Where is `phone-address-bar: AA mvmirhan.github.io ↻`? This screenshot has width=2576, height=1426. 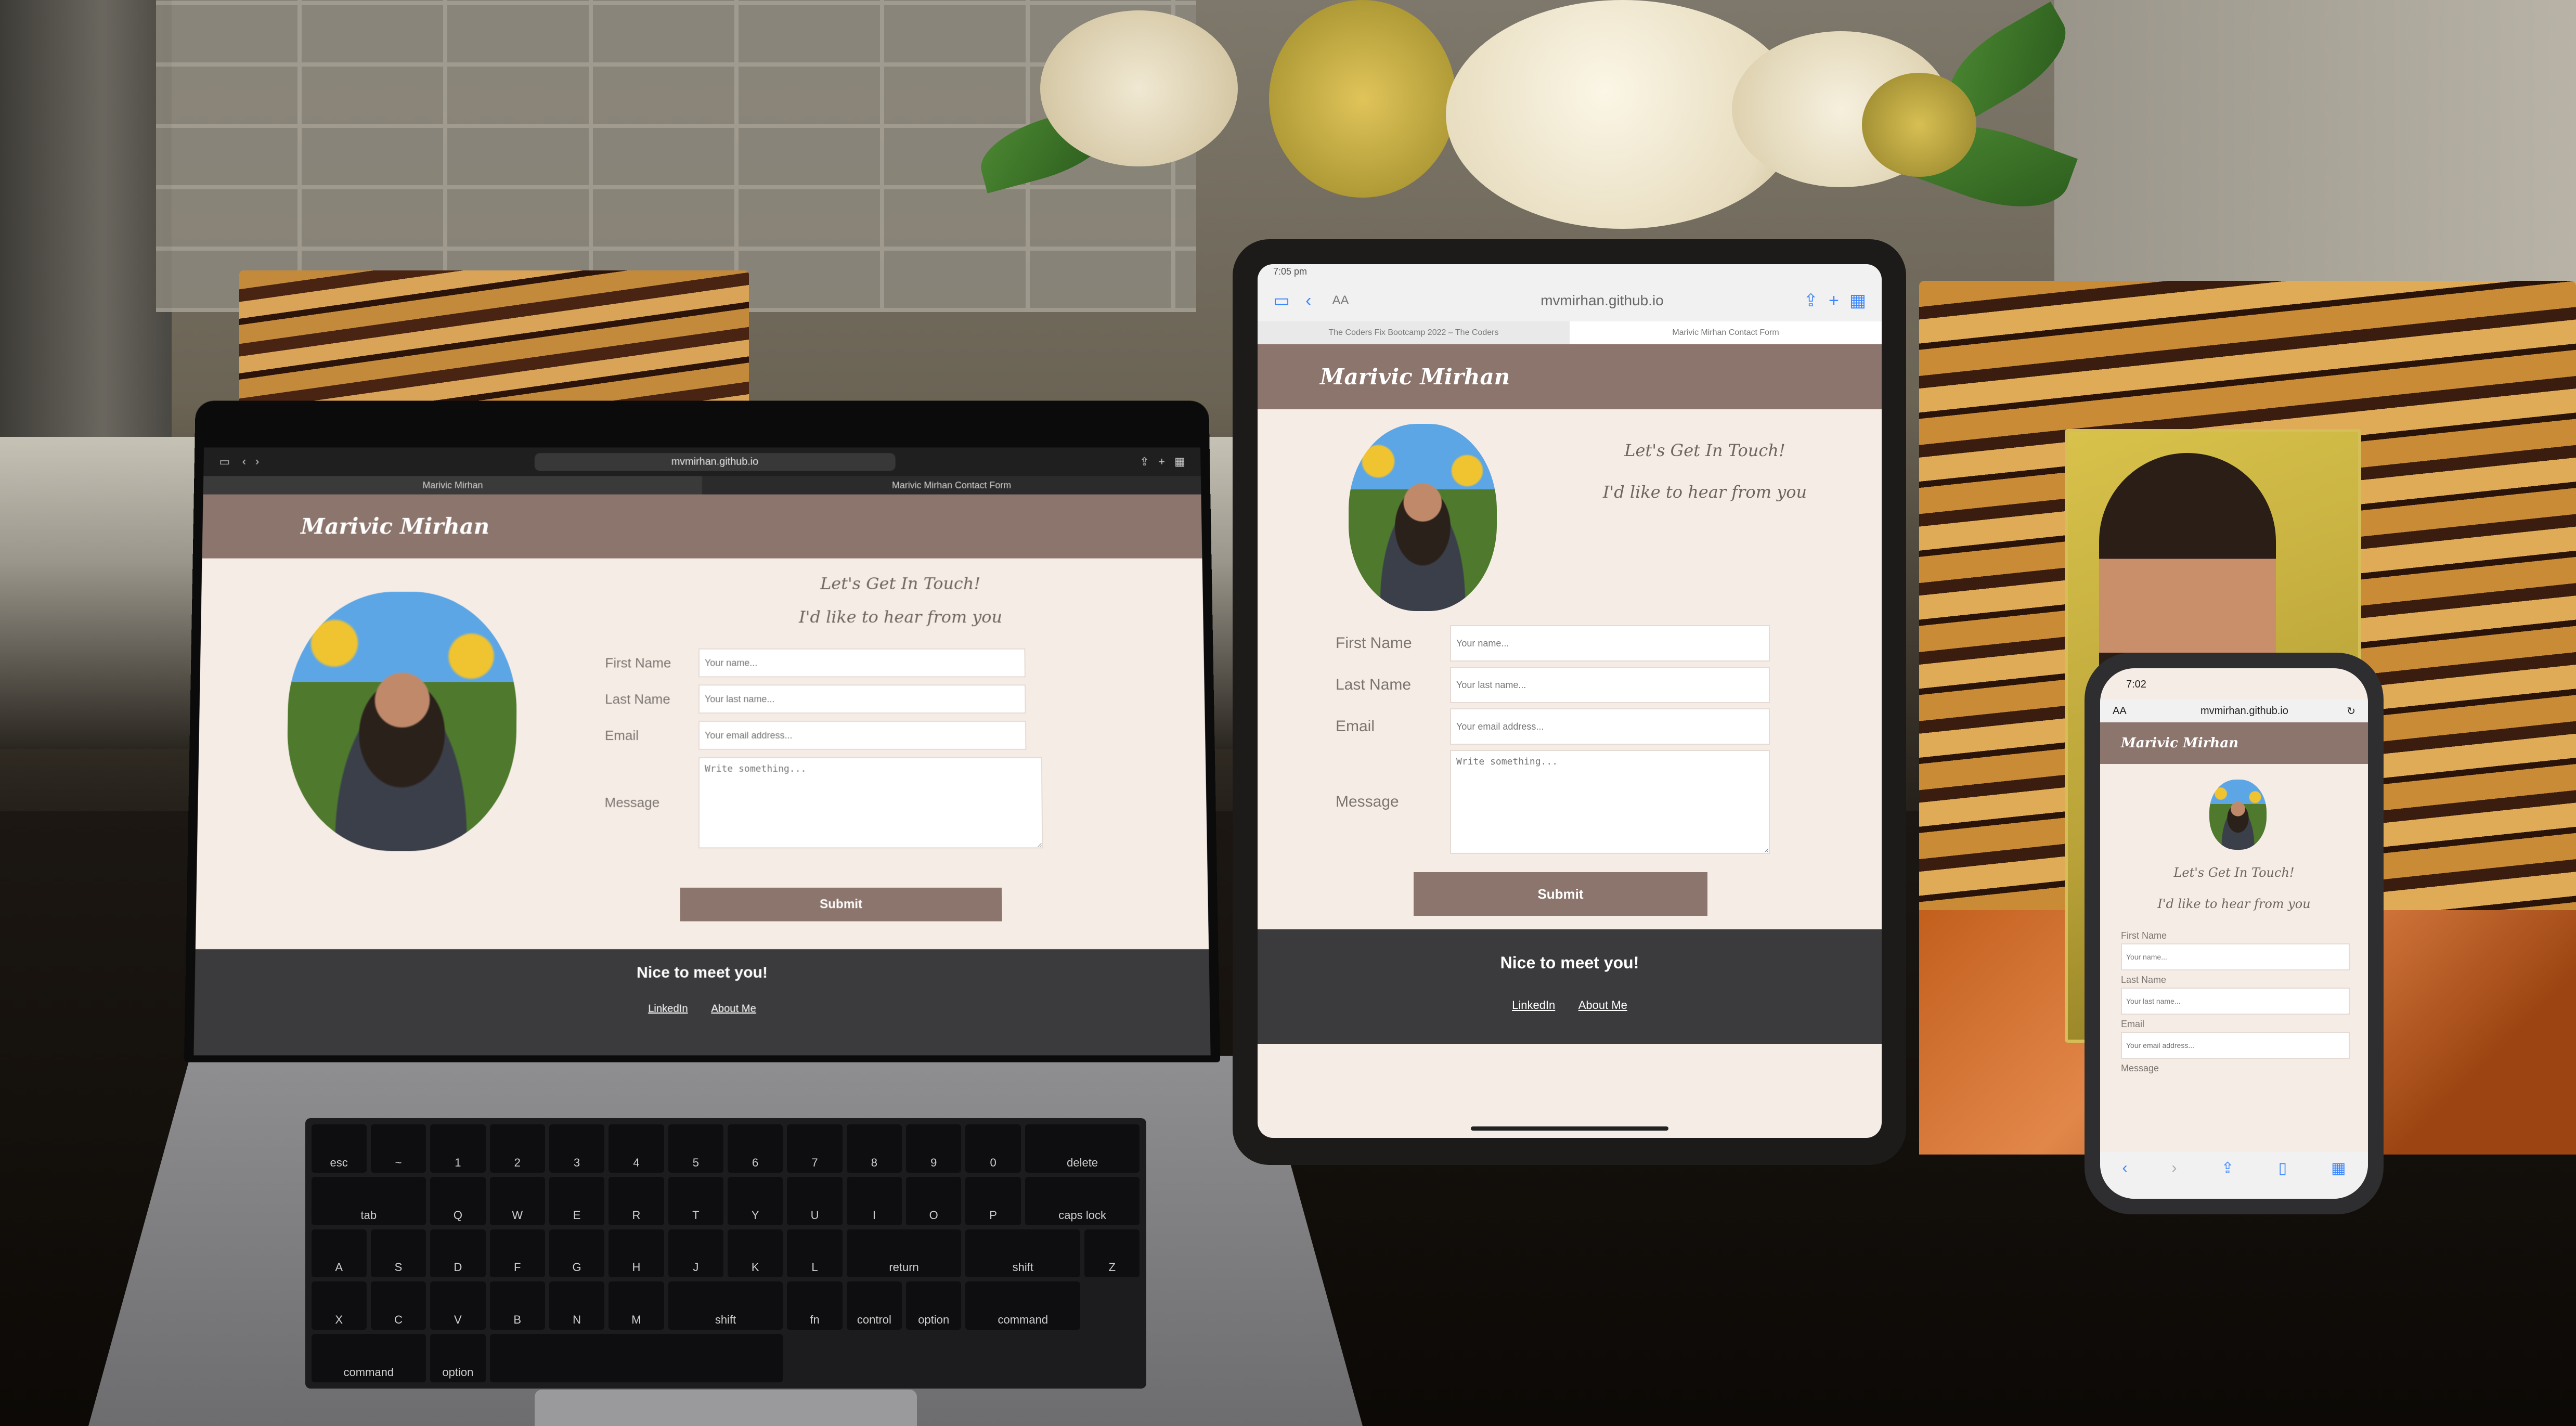 phone-address-bar: AA mvmirhan.github.io ↻ is located at coordinates (2234, 710).